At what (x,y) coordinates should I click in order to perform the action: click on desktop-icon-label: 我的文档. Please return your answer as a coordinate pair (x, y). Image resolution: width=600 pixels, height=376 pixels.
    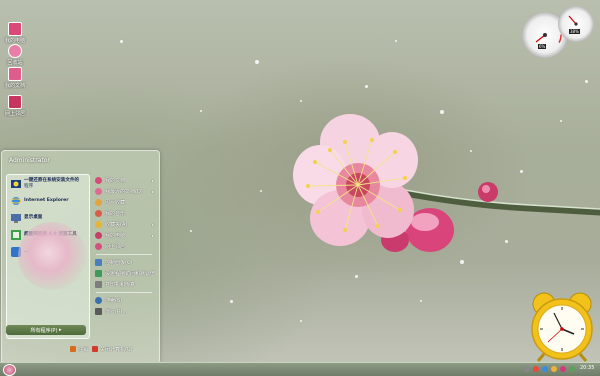
    Looking at the image, I should click on (14, 86).